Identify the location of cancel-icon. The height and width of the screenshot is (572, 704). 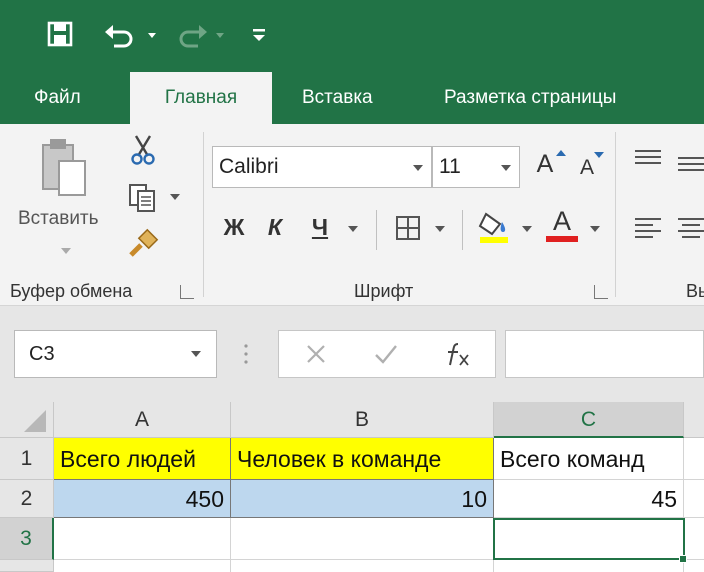
(316, 354).